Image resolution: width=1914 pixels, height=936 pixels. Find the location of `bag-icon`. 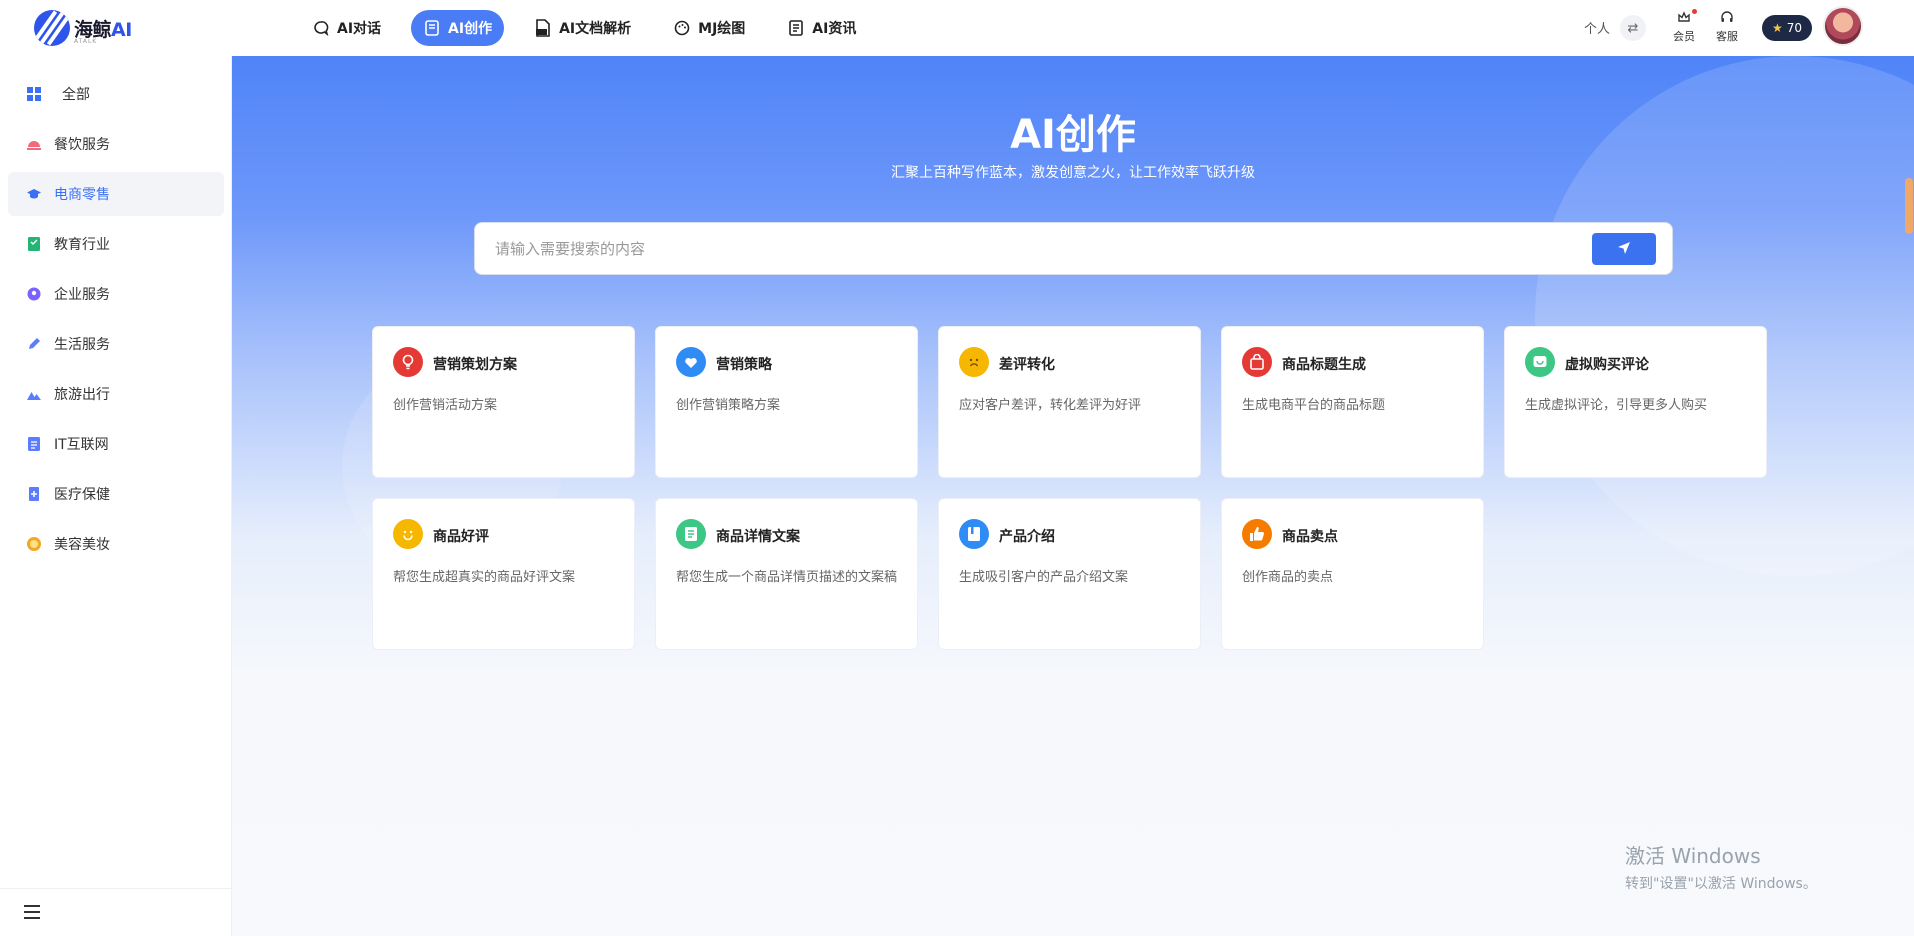

bag-icon is located at coordinates (1257, 362).